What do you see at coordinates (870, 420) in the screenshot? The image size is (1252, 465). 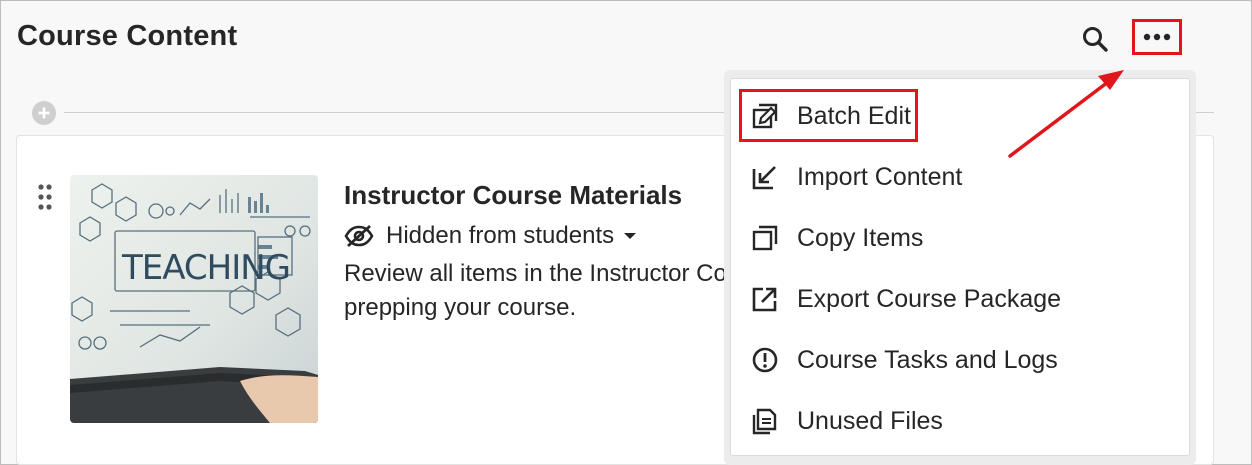 I see `menu-item-label: Unused Files` at bounding box center [870, 420].